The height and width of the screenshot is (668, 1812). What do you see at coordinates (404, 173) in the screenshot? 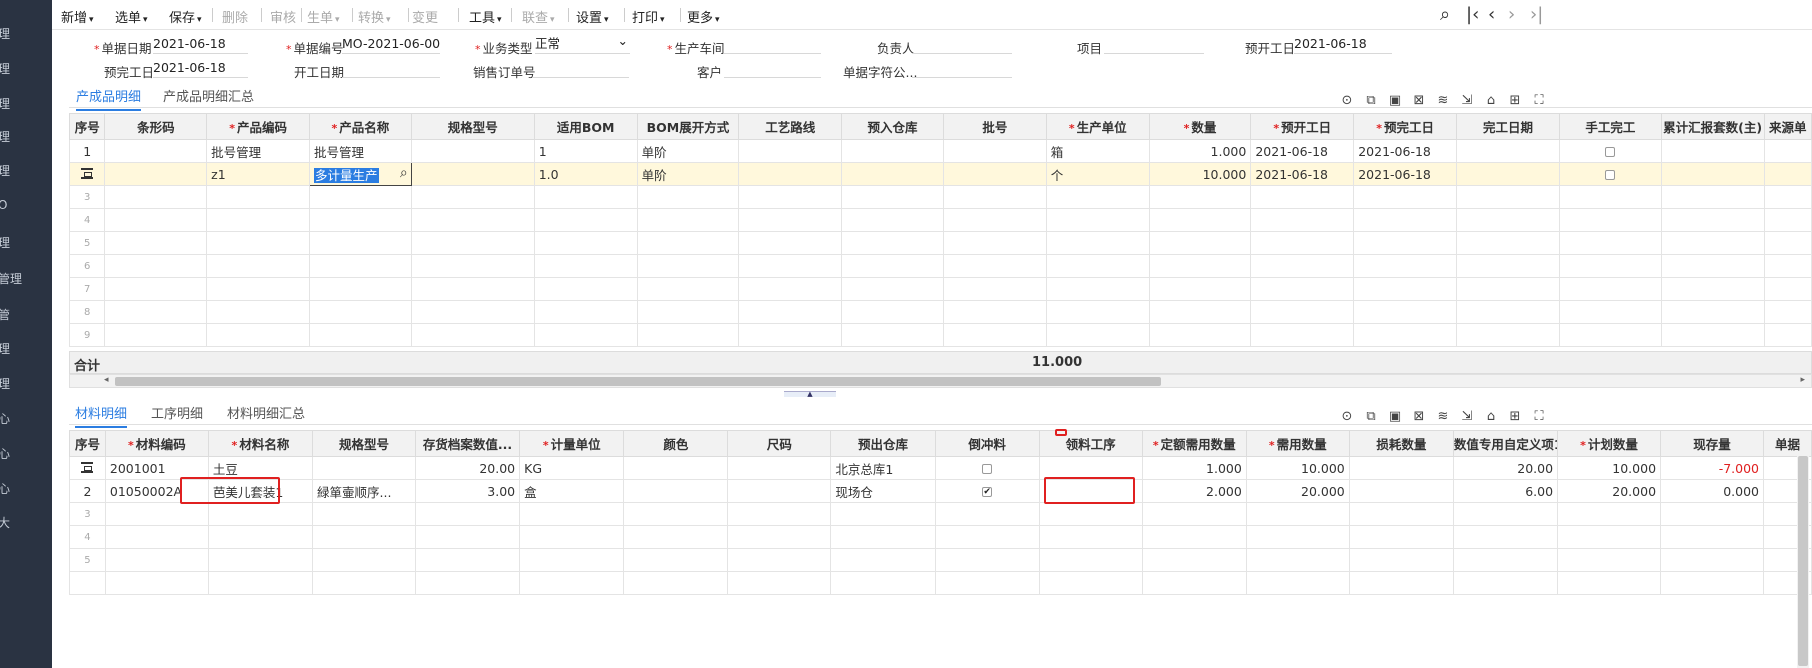
I see `search-icon: ⌕` at bounding box center [404, 173].